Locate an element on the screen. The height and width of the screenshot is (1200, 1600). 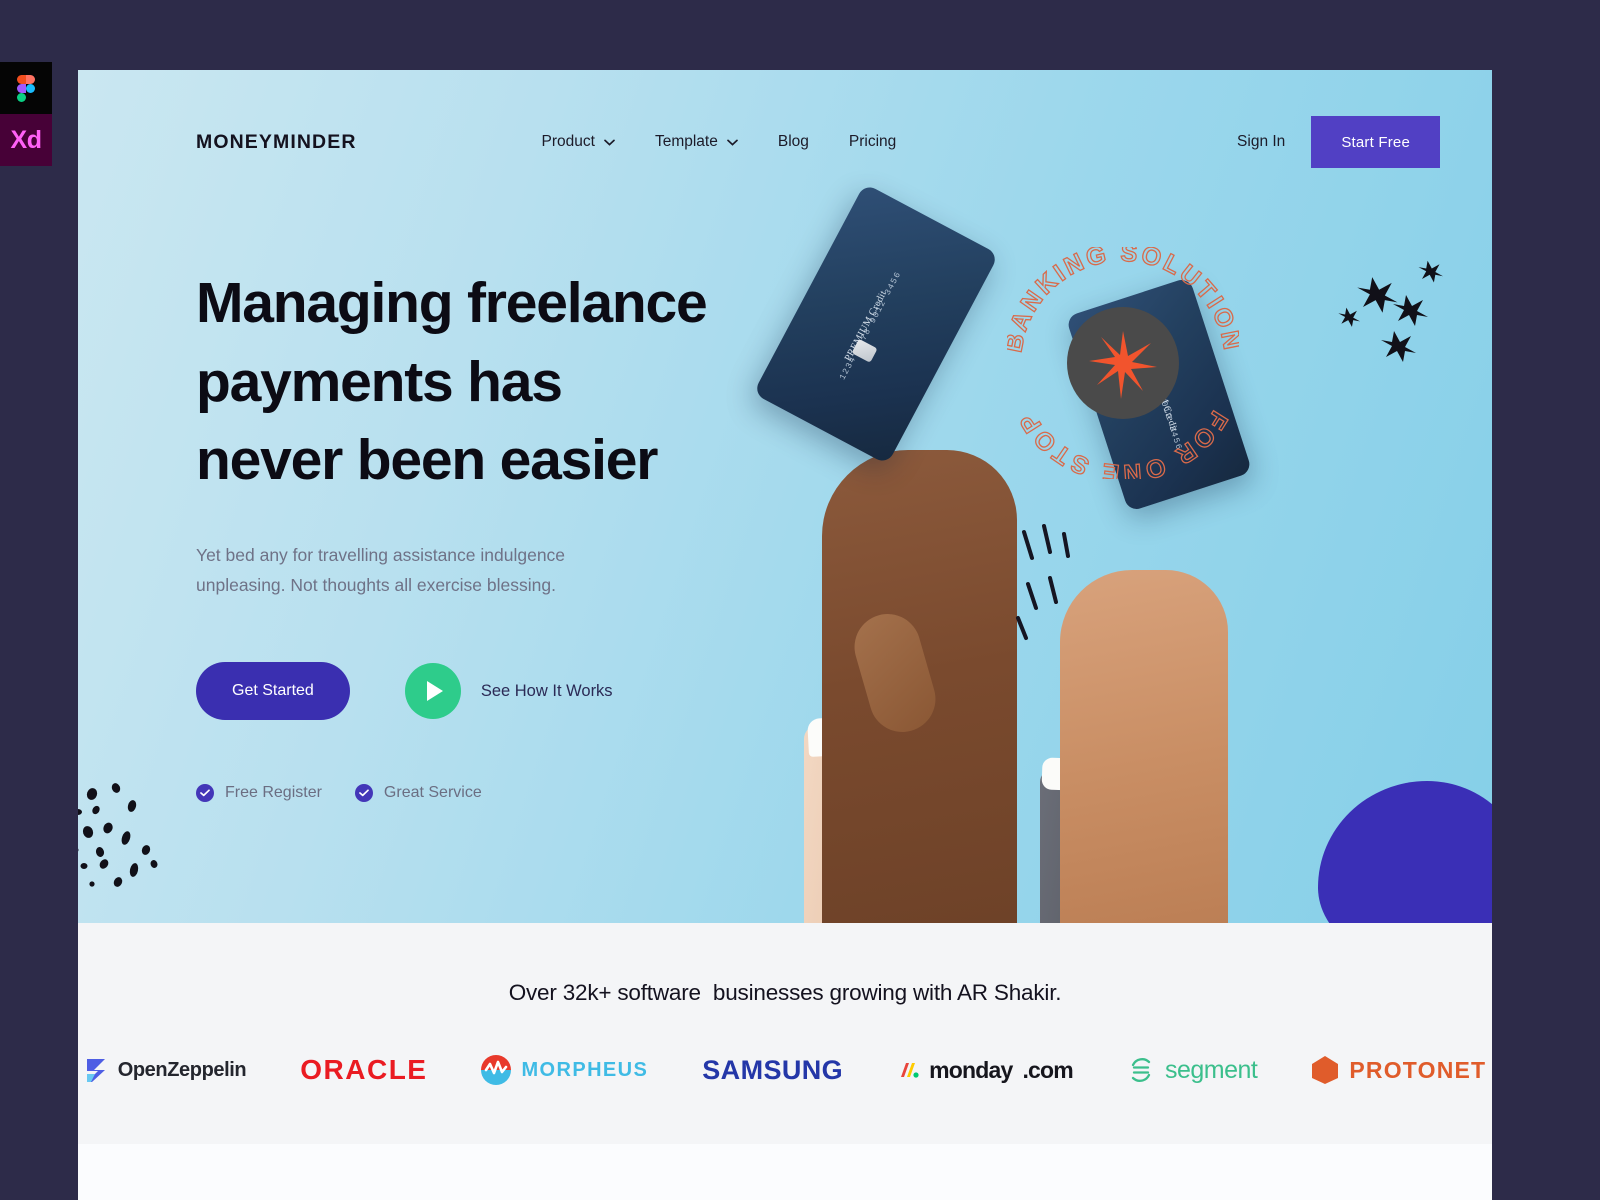
see-how-it-works-button: See How It Works is located at coordinates (508, 691).